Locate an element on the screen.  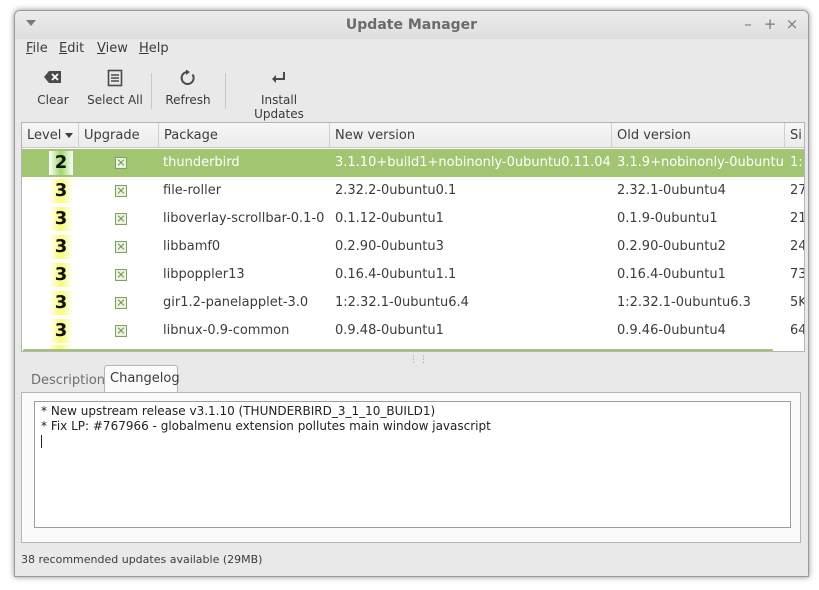
package-cell: liboverlay-scrollbar-0.1-0 is located at coordinates (244, 218).